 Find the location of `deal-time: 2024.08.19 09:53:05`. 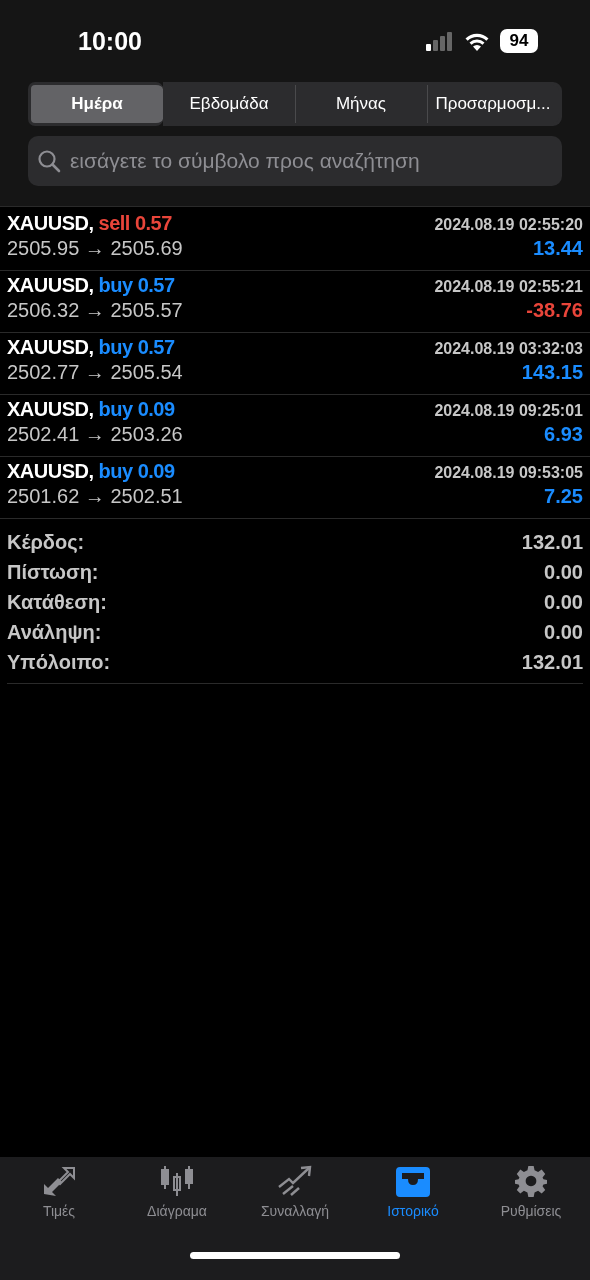

deal-time: 2024.08.19 09:53:05 is located at coordinates (508, 473).